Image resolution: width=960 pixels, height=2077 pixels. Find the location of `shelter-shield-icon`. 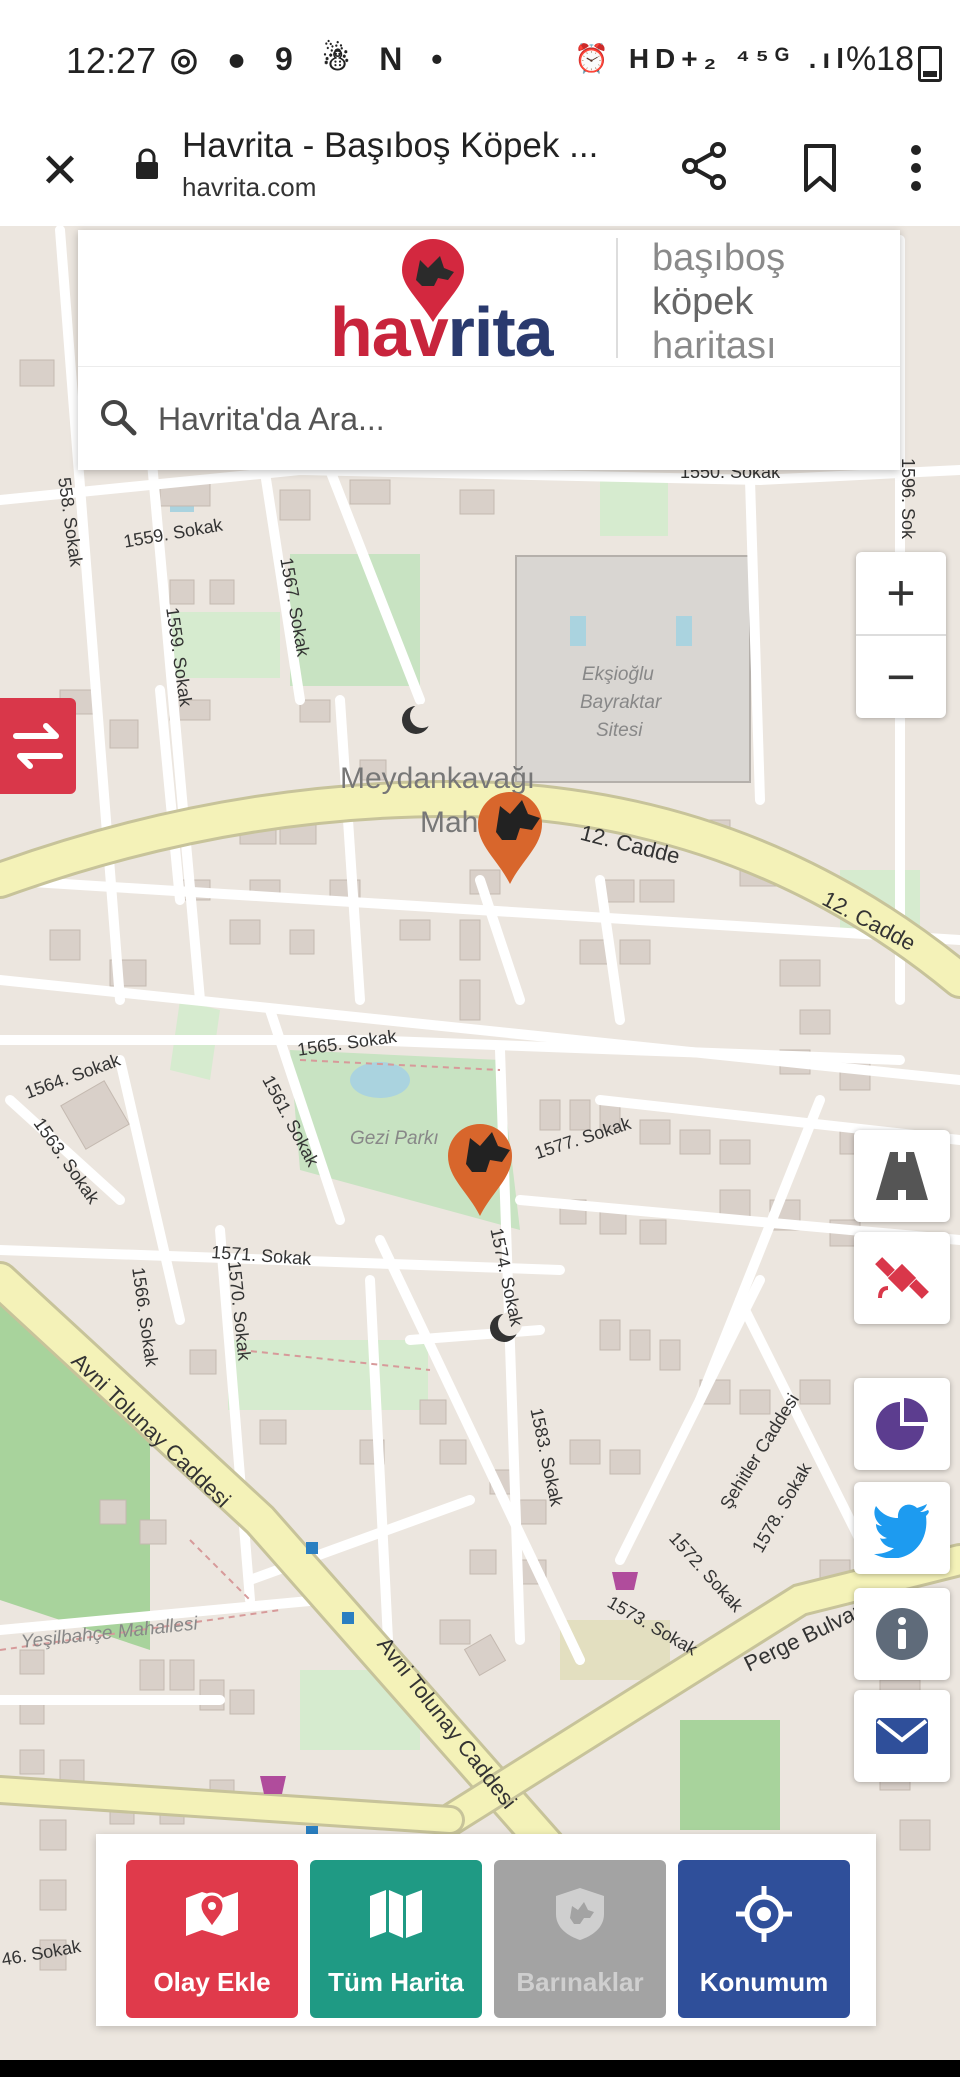

shelter-shield-icon is located at coordinates (580, 1914).